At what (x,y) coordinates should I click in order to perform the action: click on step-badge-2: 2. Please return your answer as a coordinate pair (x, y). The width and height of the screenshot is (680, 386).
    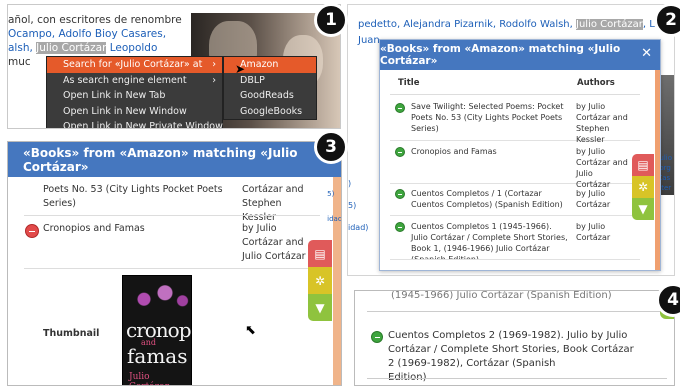
    Looking at the image, I should click on (667, 20).